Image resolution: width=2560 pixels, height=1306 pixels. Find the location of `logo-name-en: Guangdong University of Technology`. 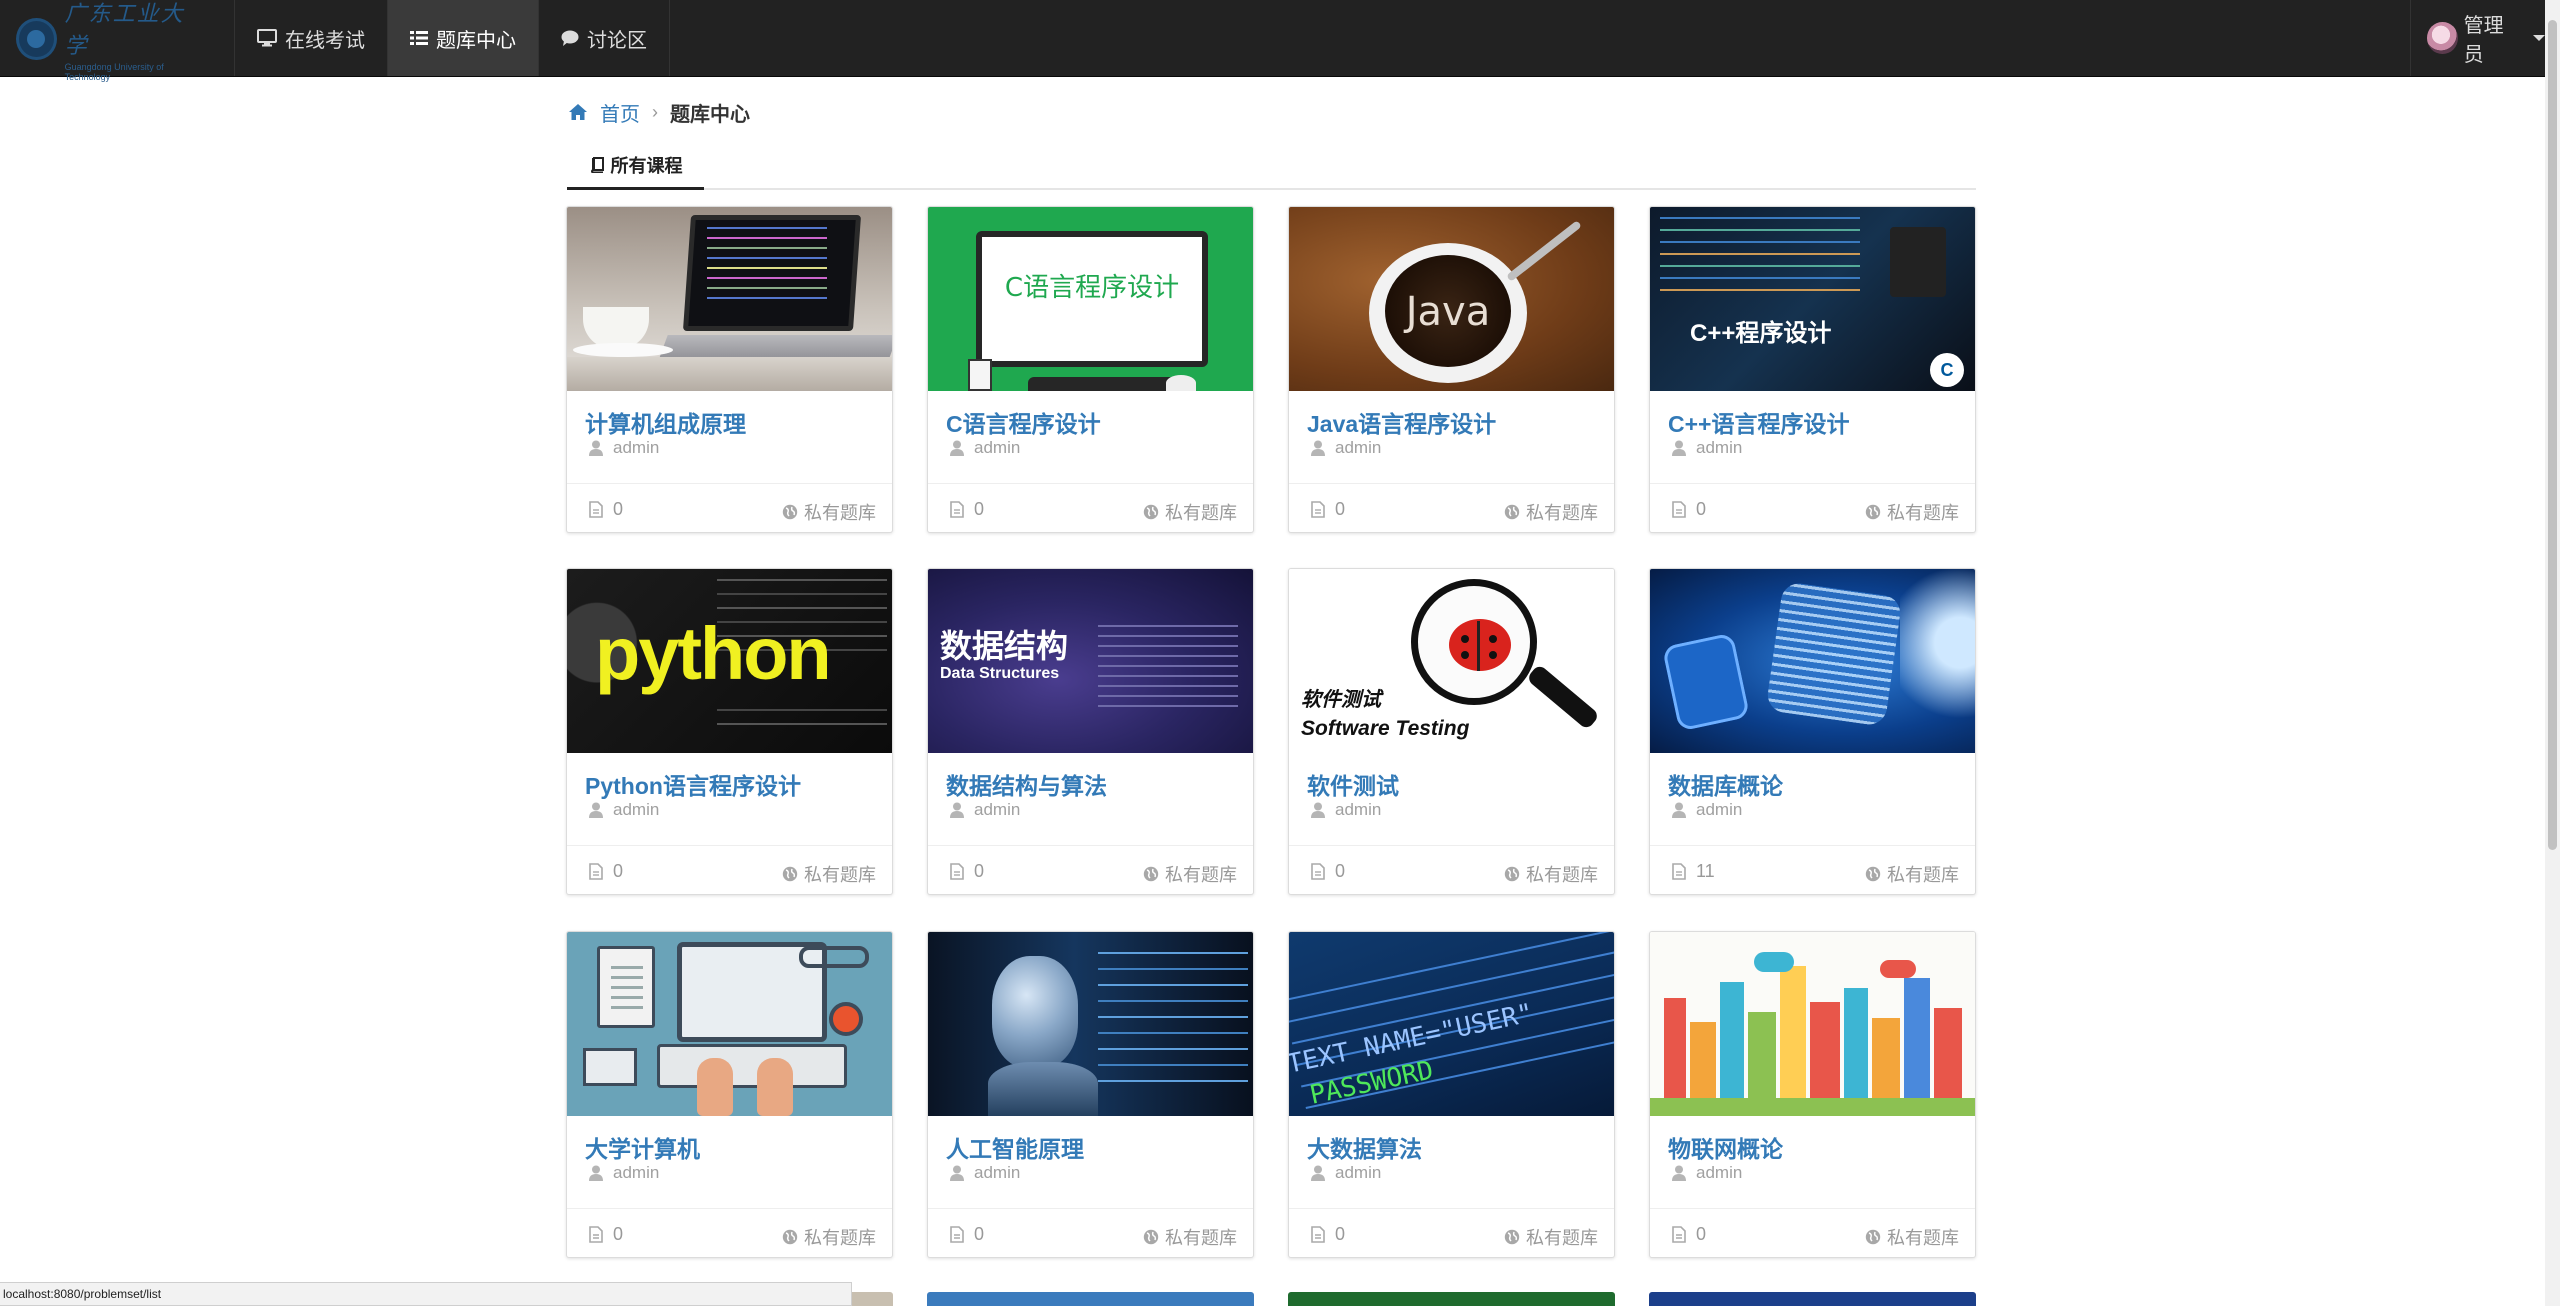

logo-name-en: Guangdong University of Technology is located at coordinates (114, 72).